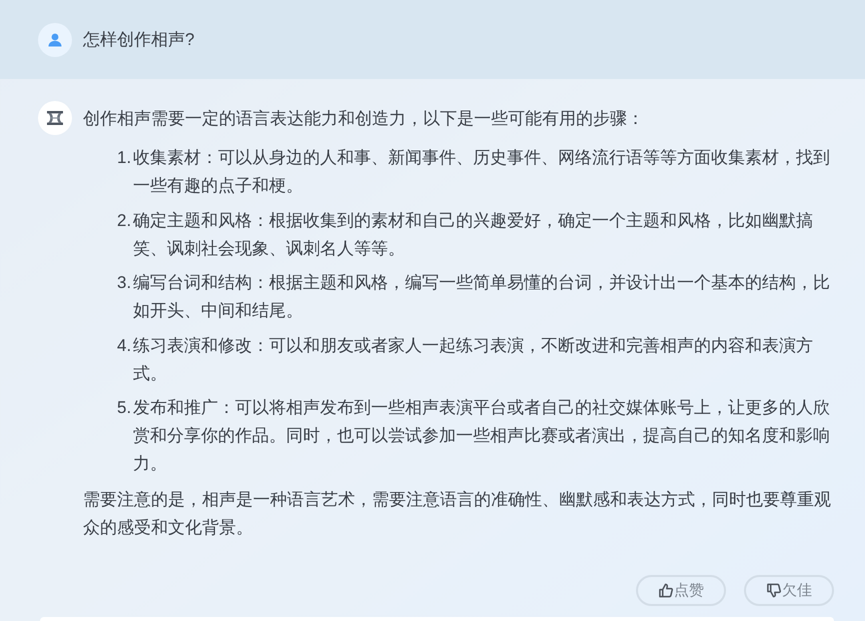  What do you see at coordinates (773, 590) in the screenshot?
I see `thumbs-down-icon` at bounding box center [773, 590].